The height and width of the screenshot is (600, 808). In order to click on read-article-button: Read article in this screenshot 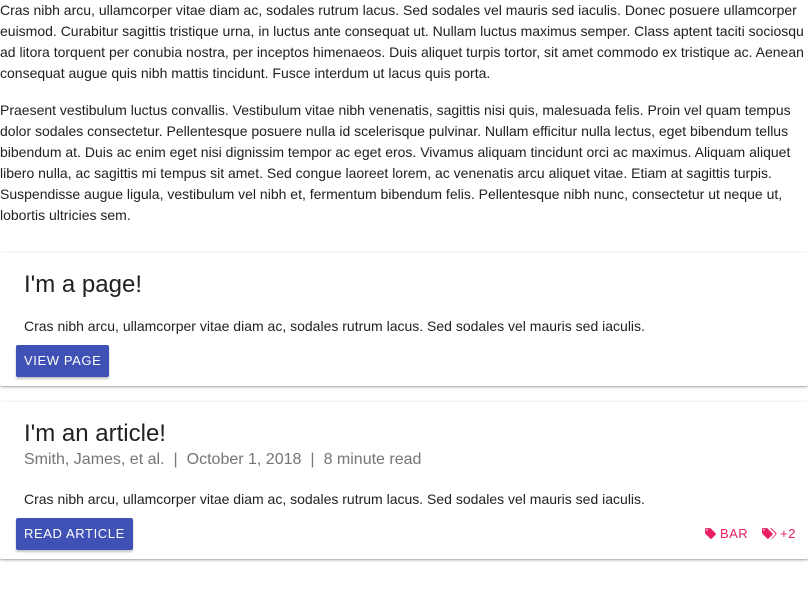, I will do `click(74, 534)`.